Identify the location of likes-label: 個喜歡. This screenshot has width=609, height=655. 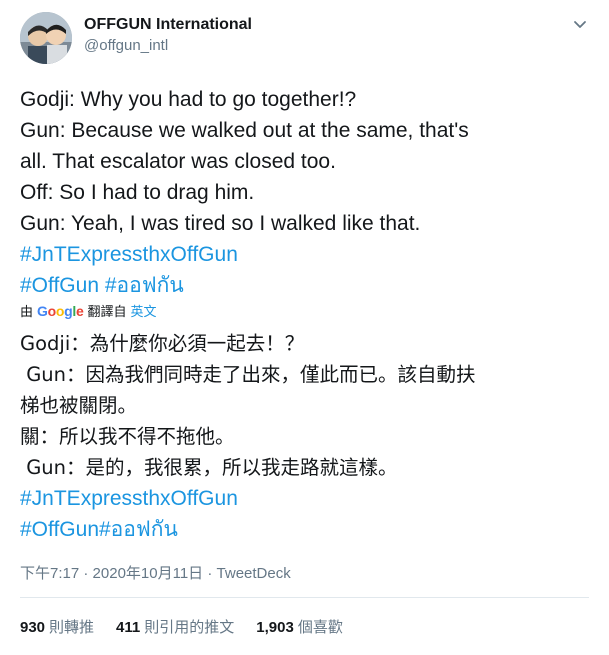
(320, 627).